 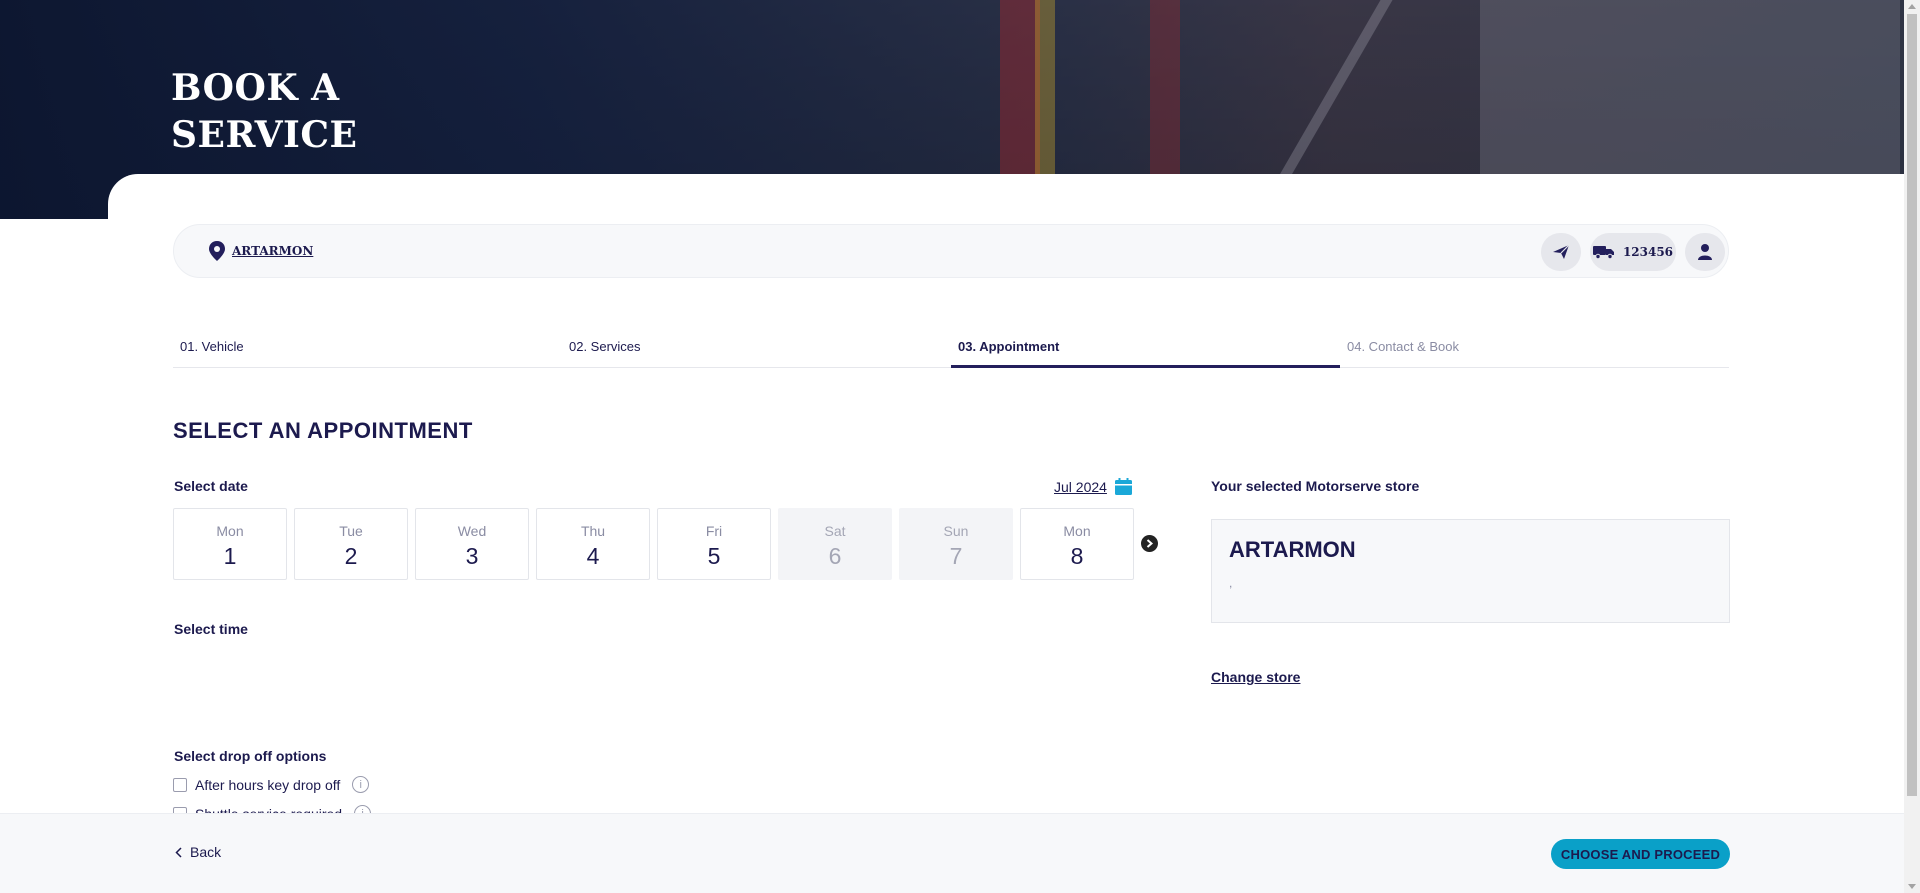 I want to click on send-button, so click(x=1561, y=252).